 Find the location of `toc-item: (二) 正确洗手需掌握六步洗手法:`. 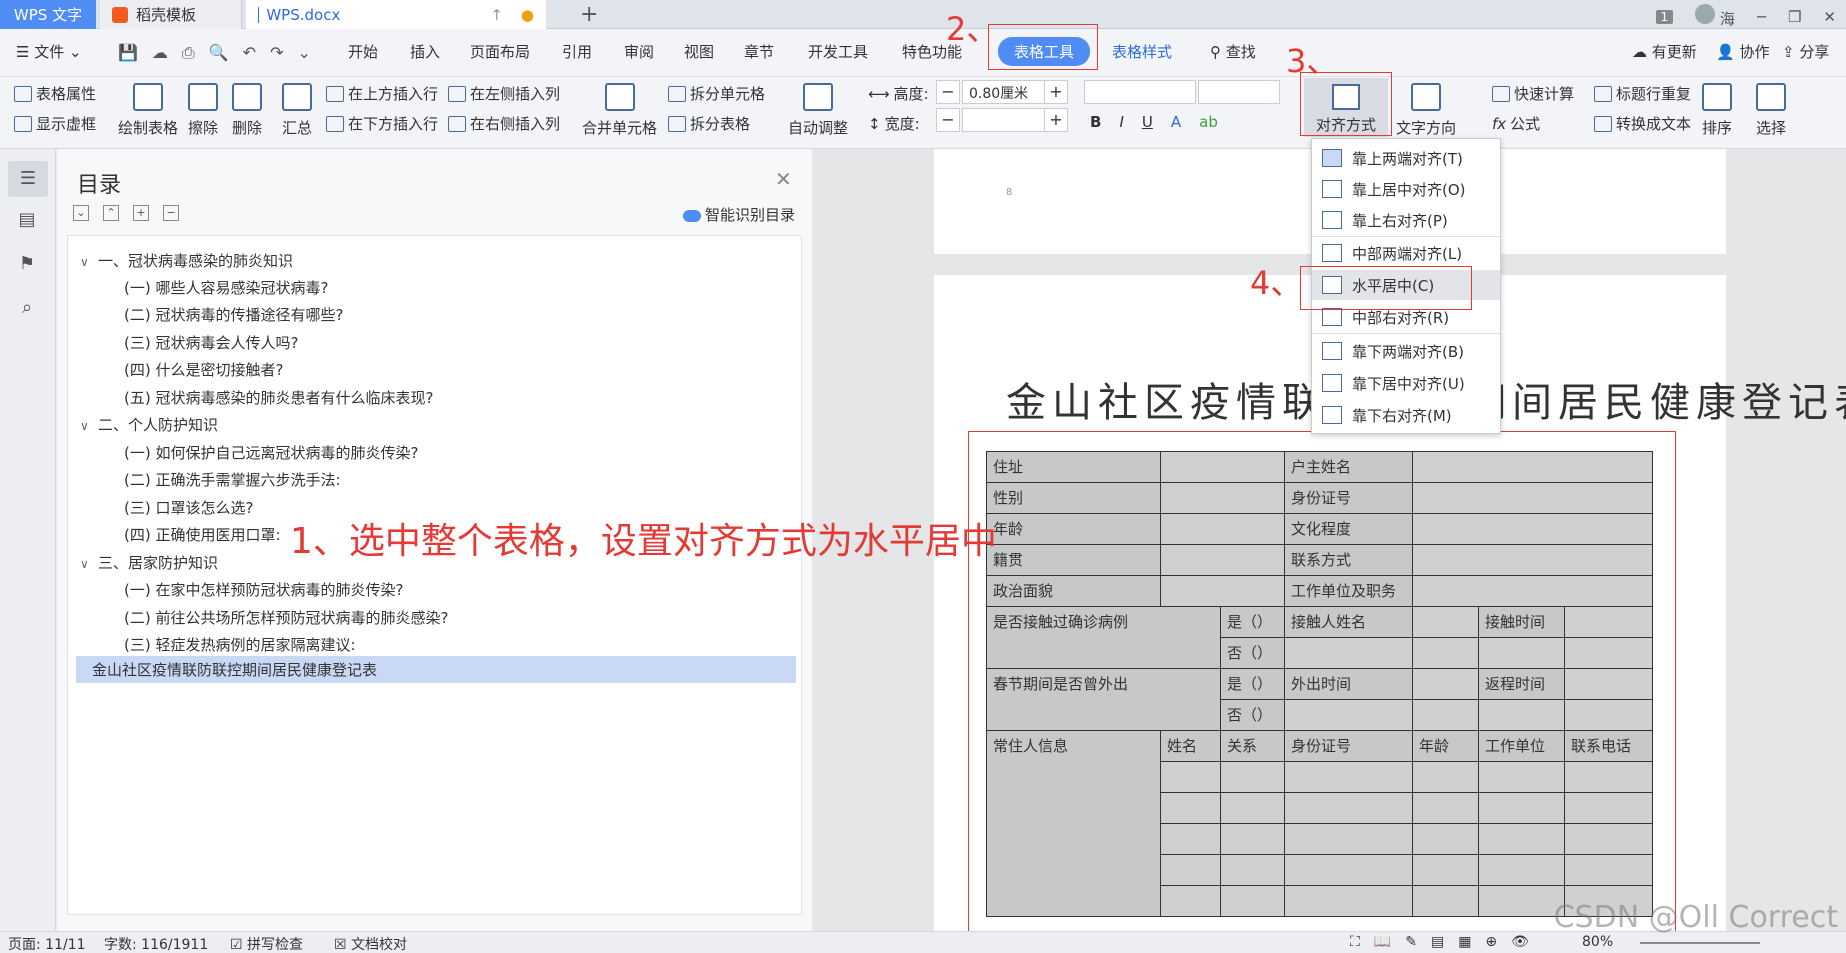

toc-item: (二) 正确洗手需掌握六步洗手法: is located at coordinates (232, 479).